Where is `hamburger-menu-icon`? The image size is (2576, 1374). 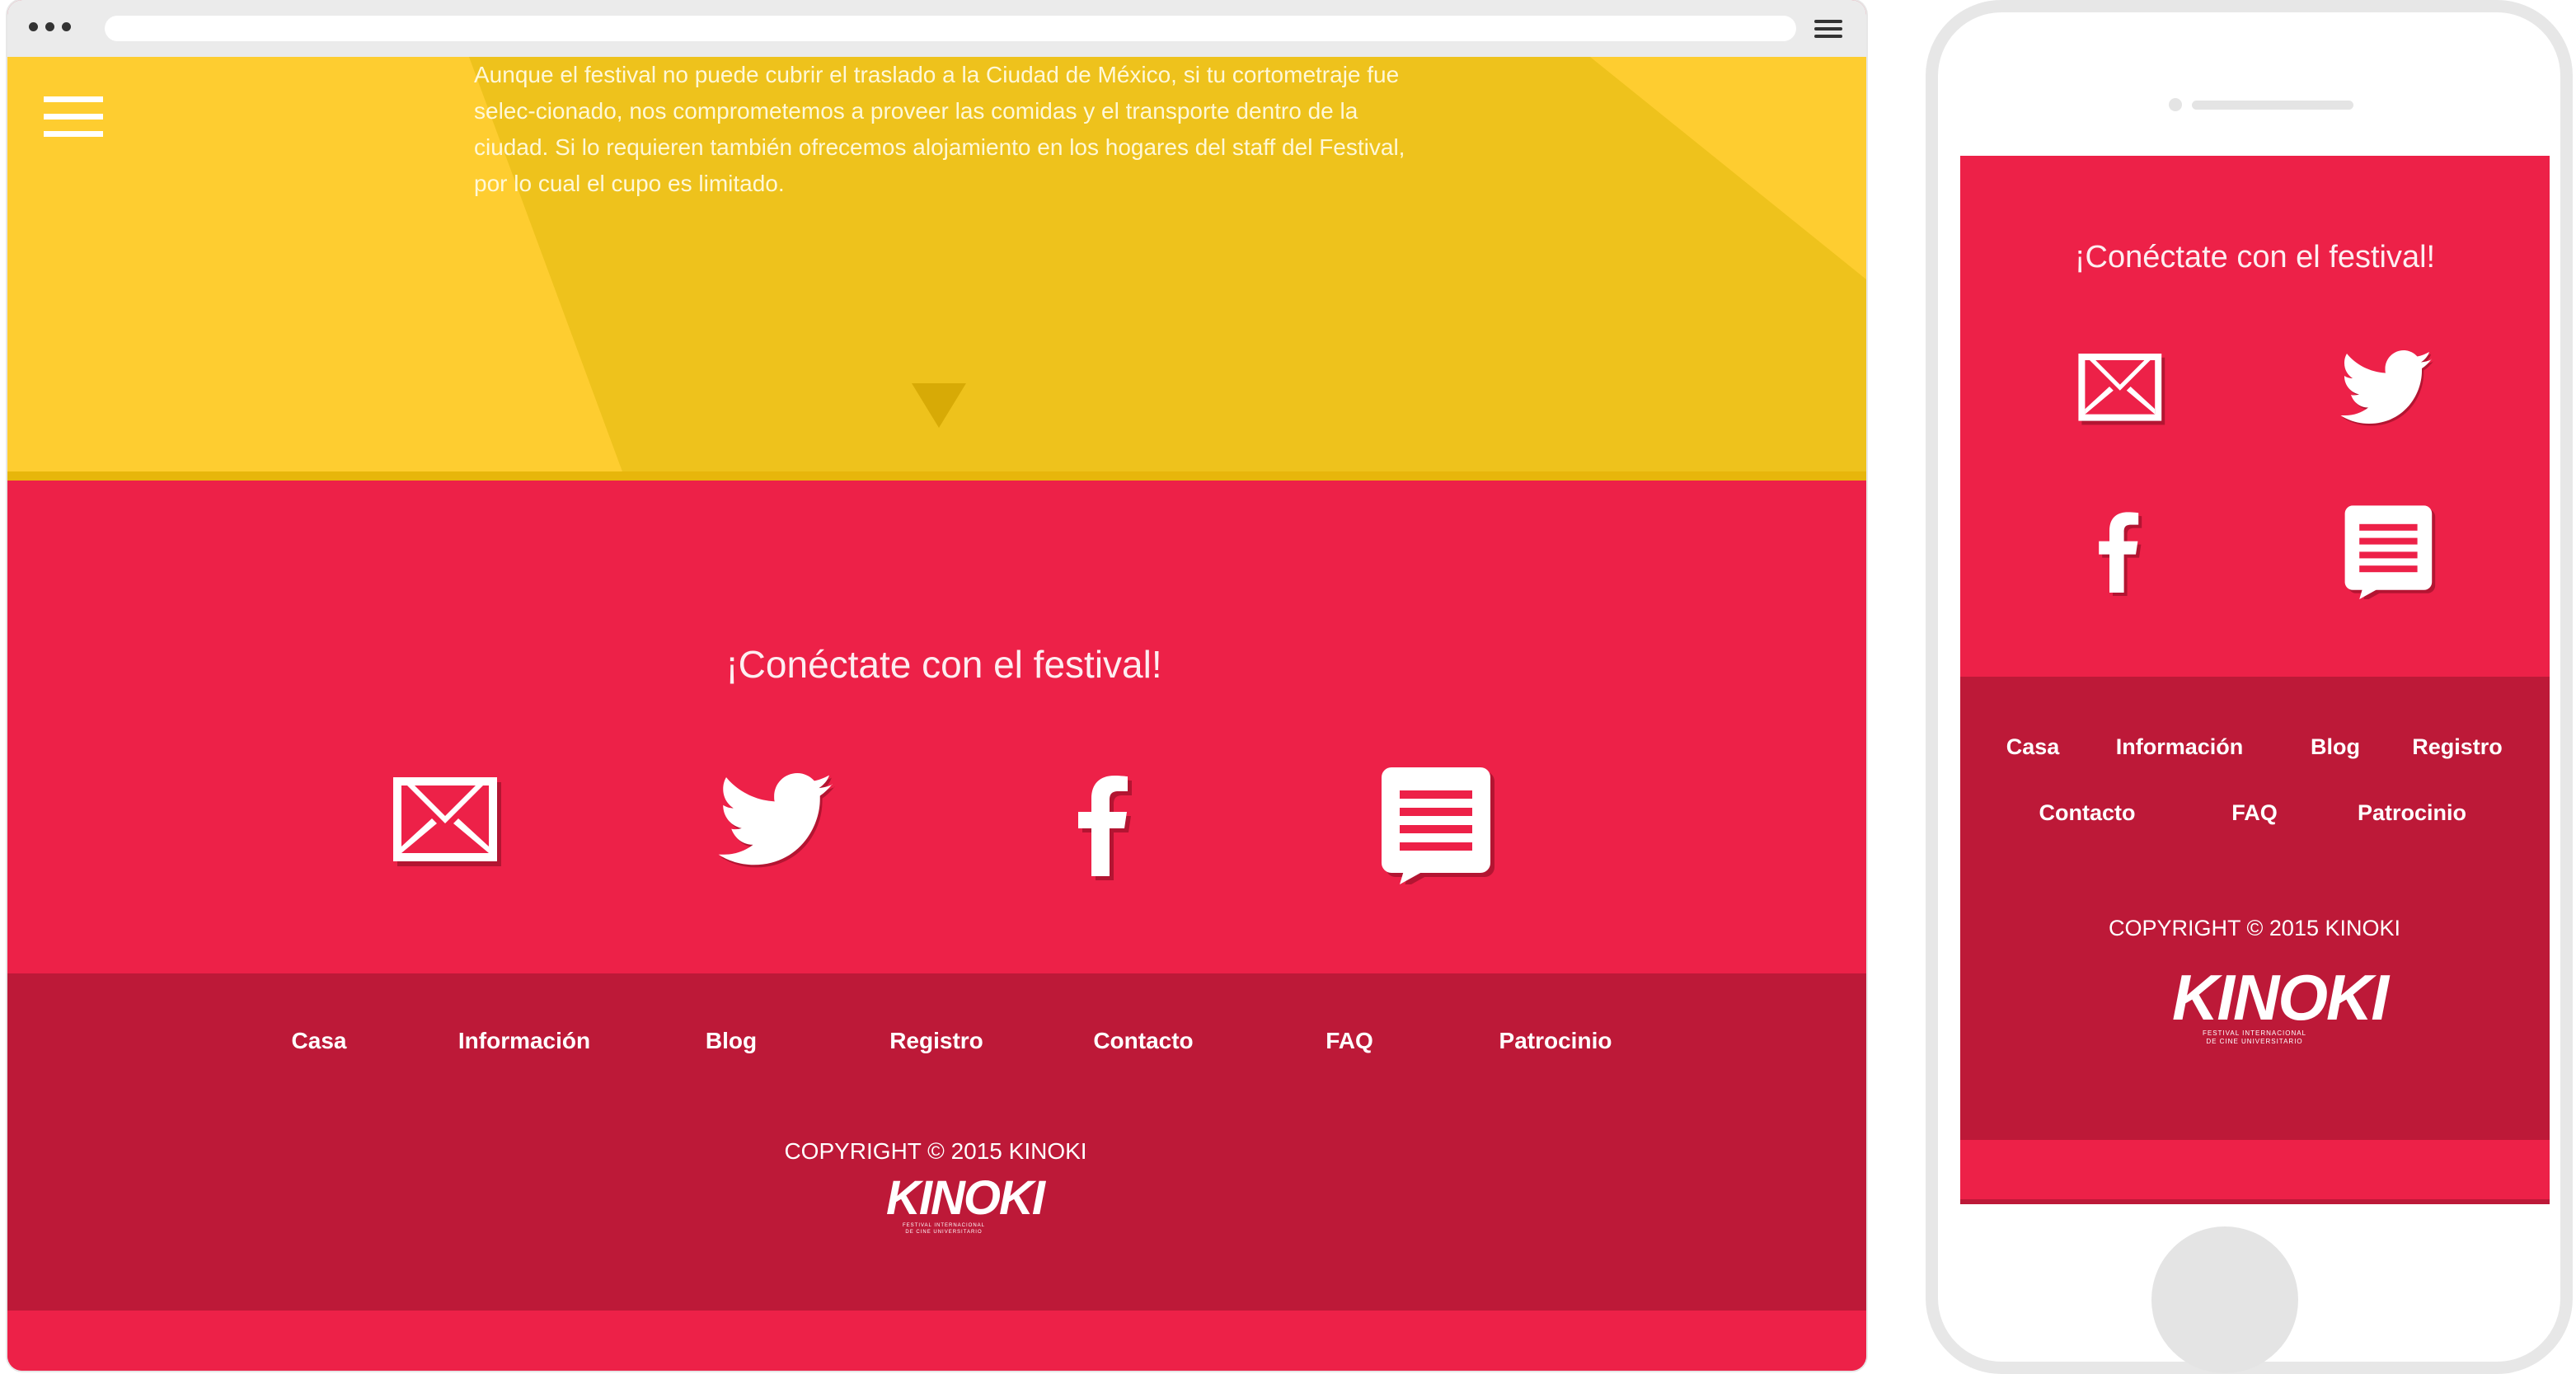 hamburger-menu-icon is located at coordinates (74, 122).